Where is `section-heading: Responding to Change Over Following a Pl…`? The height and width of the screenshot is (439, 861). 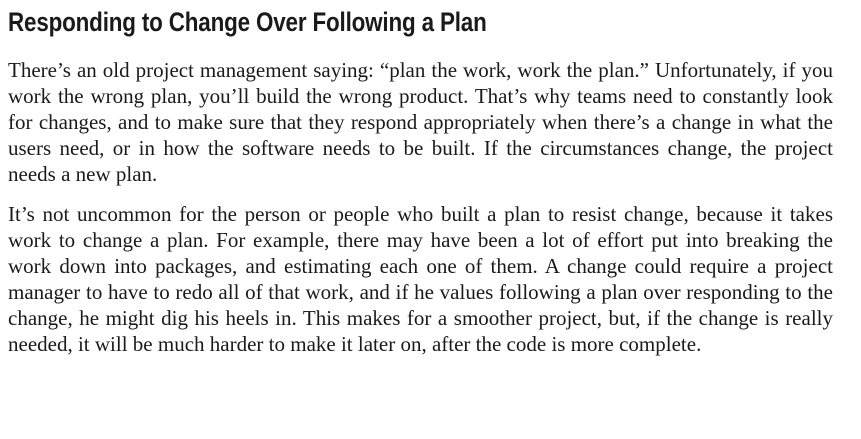
section-heading: Responding to Change Over Following a Pl… is located at coordinates (247, 22).